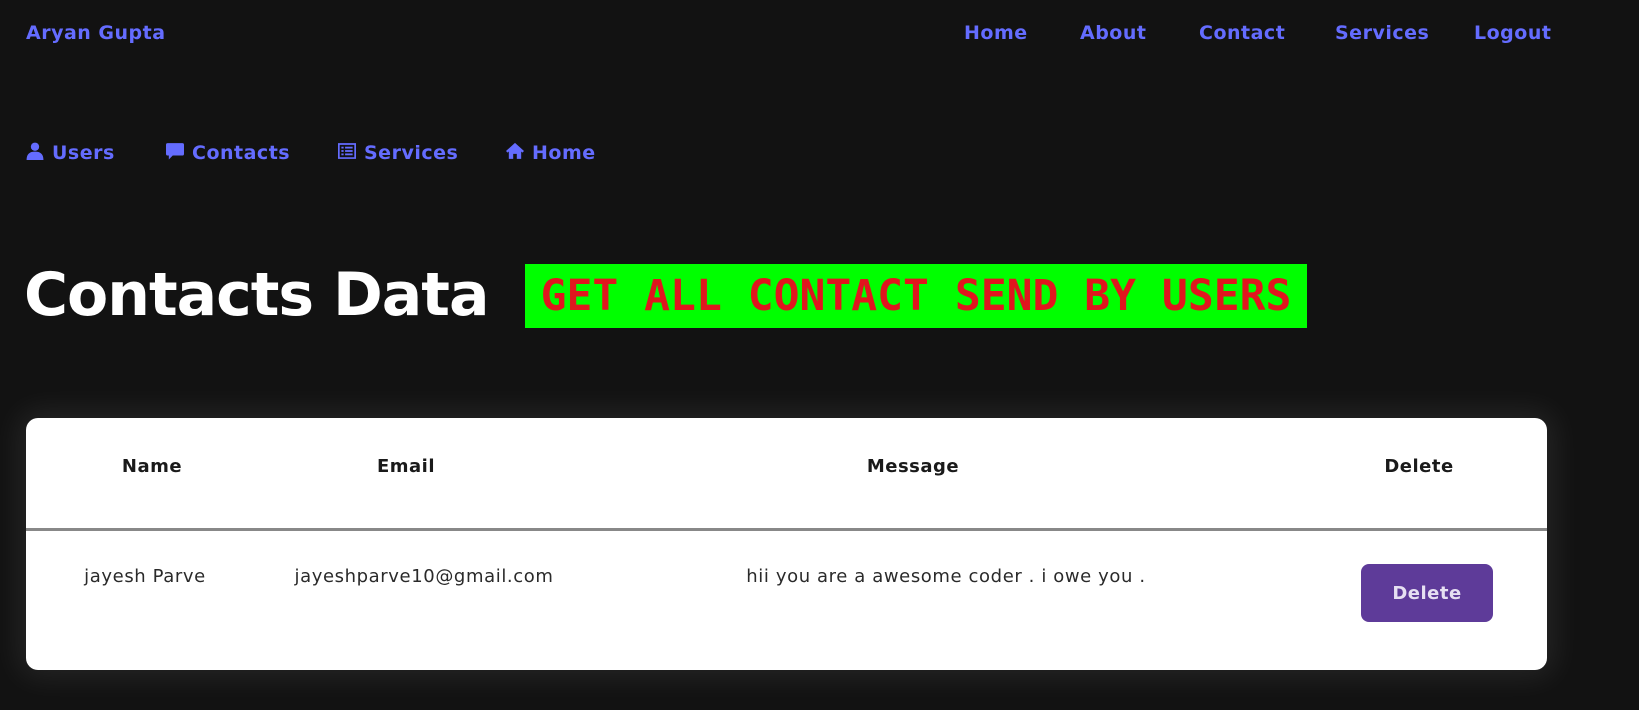  What do you see at coordinates (241, 153) in the screenshot?
I see `admin-nav-contacts-label: Contacts` at bounding box center [241, 153].